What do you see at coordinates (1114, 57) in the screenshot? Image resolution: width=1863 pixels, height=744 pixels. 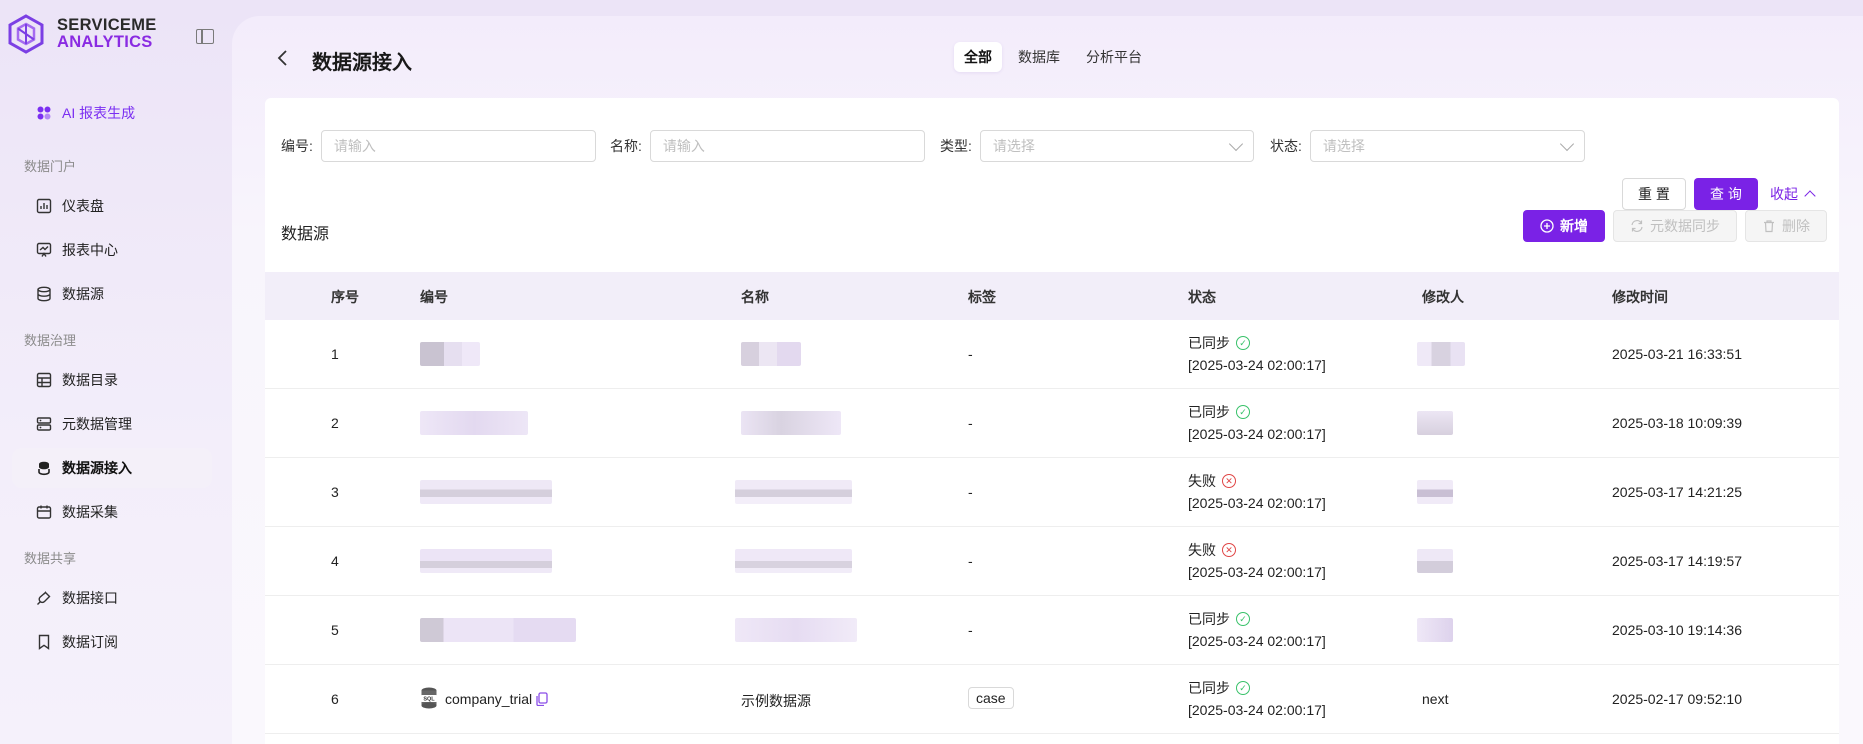 I see `tab-analytics-platform: 分析平台` at bounding box center [1114, 57].